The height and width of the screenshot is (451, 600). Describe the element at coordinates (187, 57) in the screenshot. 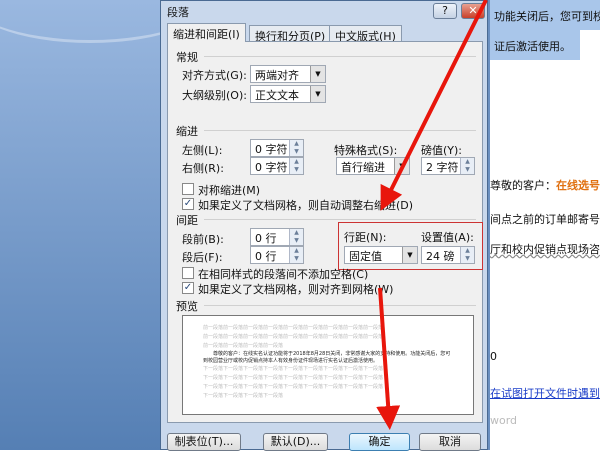

I see `section-general: 常规` at that location.